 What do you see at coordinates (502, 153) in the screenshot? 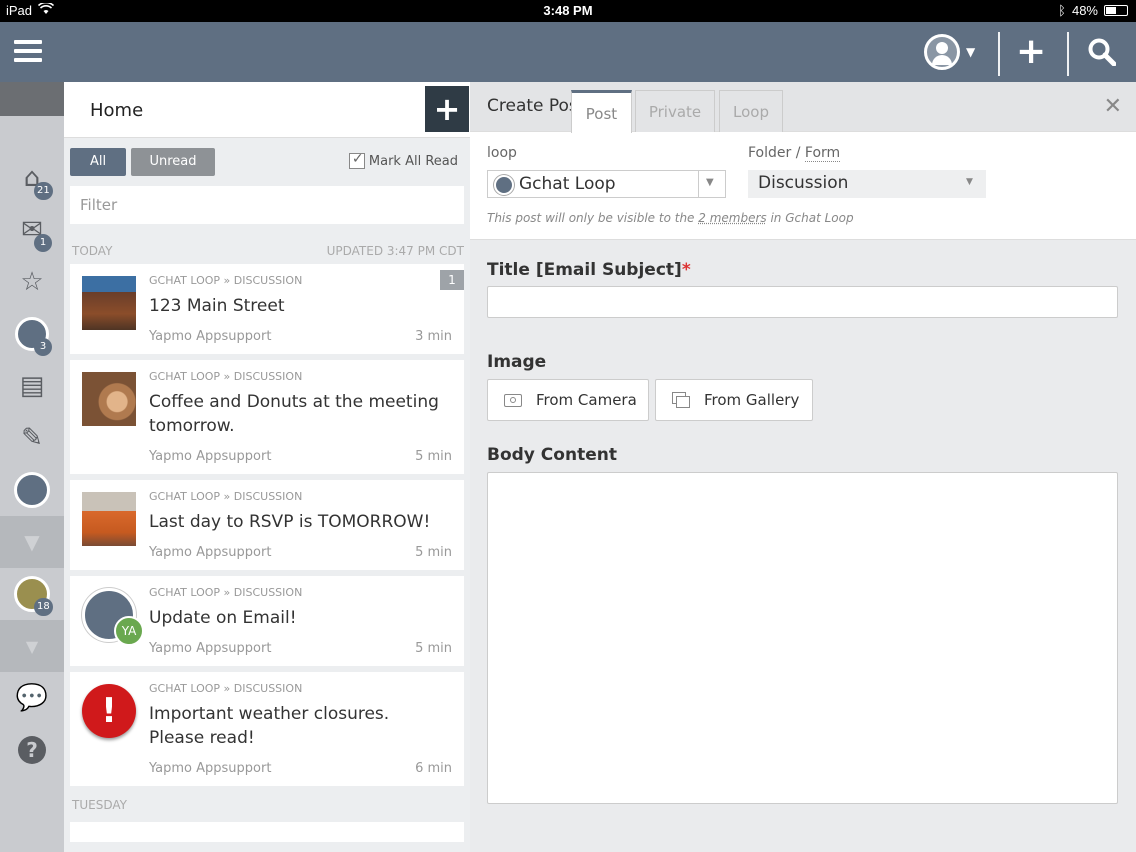
I see `loop-label: loop` at bounding box center [502, 153].